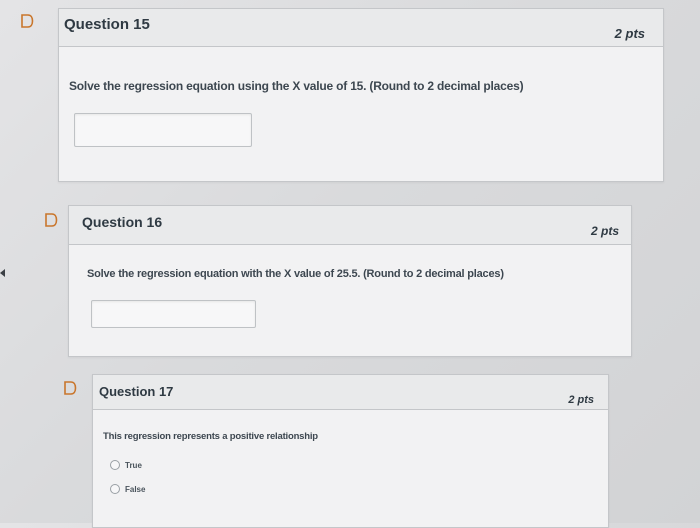 This screenshot has width=700, height=528. What do you see at coordinates (135, 489) in the screenshot?
I see `option-label: False` at bounding box center [135, 489].